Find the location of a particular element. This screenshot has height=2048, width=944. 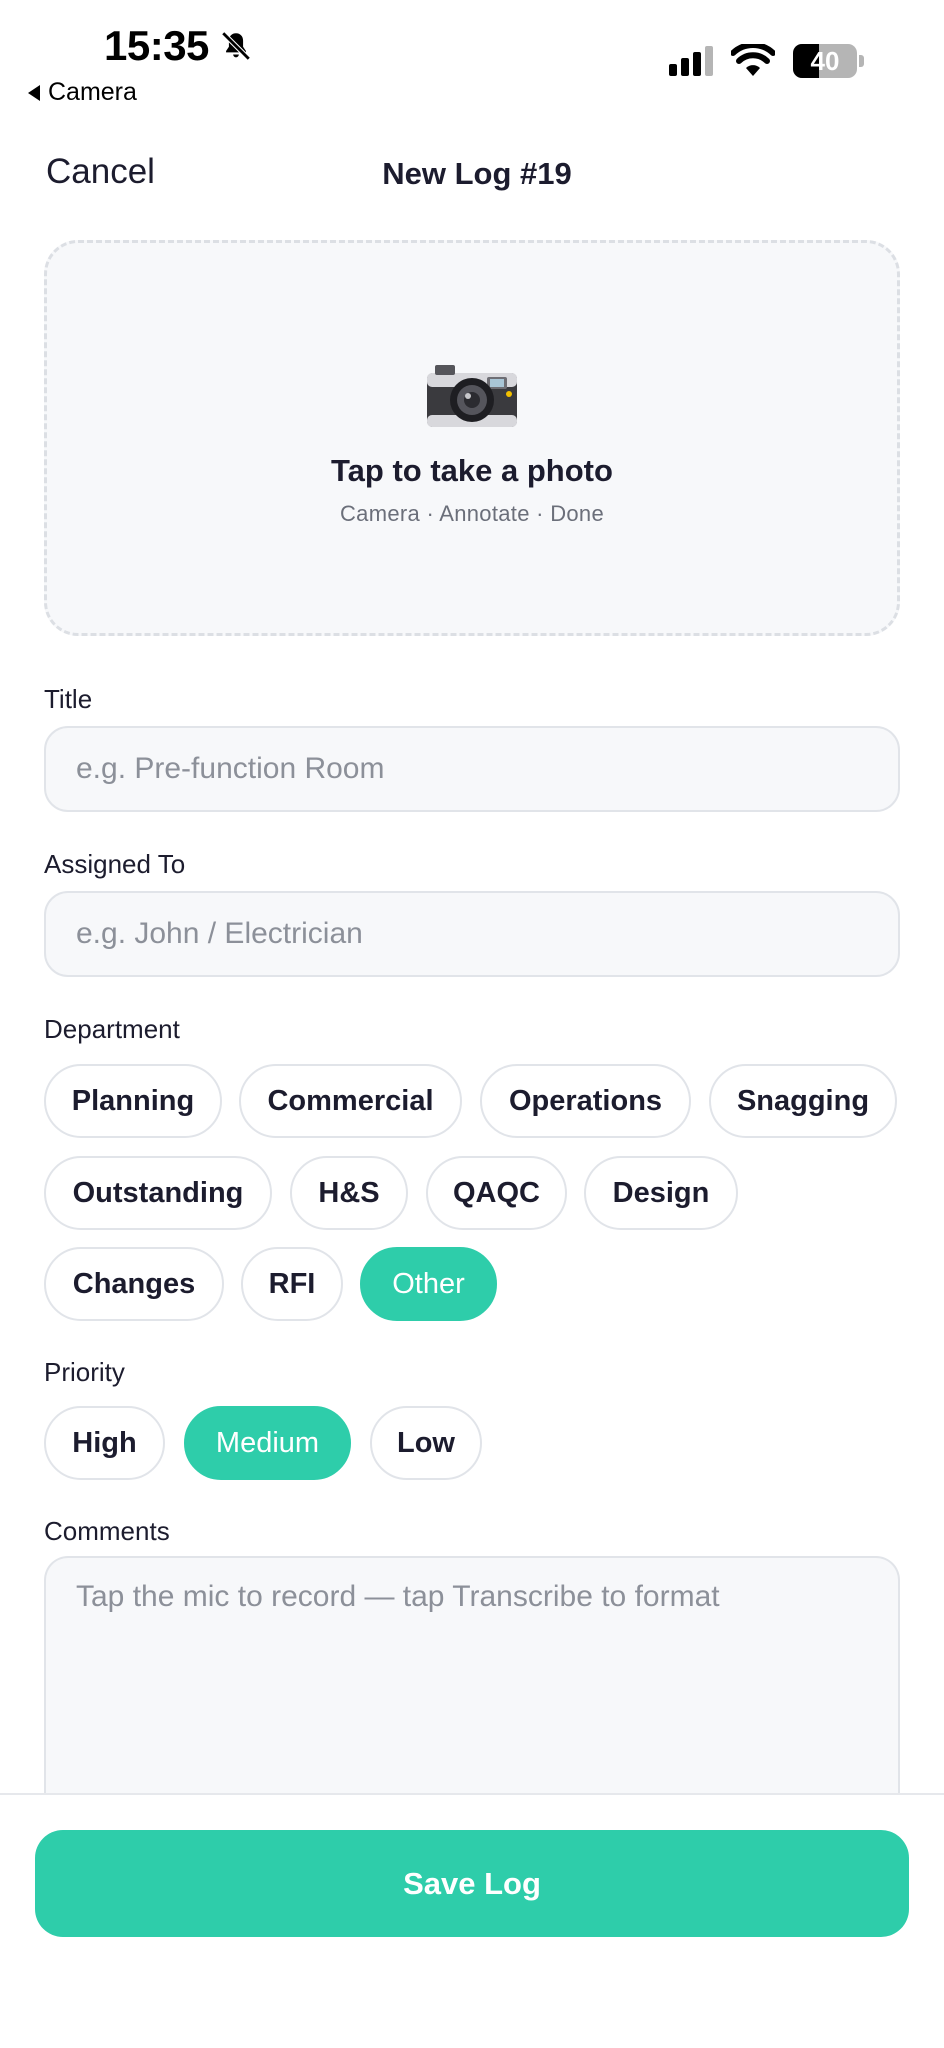

photo-prompt-title: Tap to take a photo is located at coordinates (472, 470).